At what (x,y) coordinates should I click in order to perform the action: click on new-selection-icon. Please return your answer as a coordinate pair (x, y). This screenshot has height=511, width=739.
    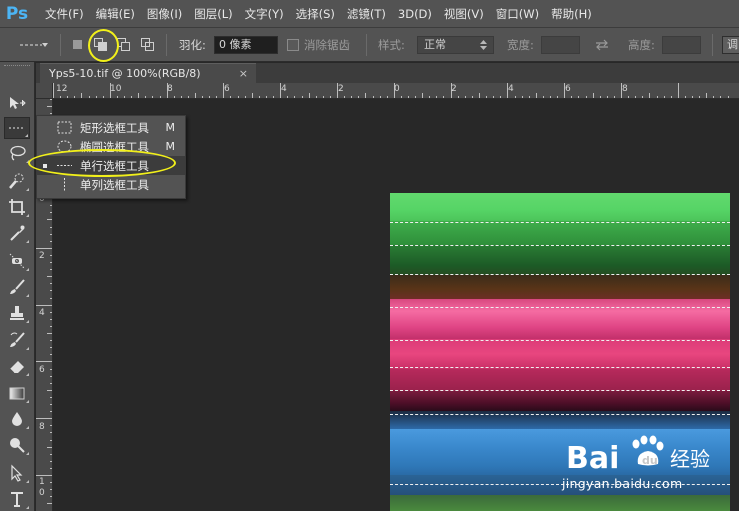
    Looking at the image, I should click on (78, 45).